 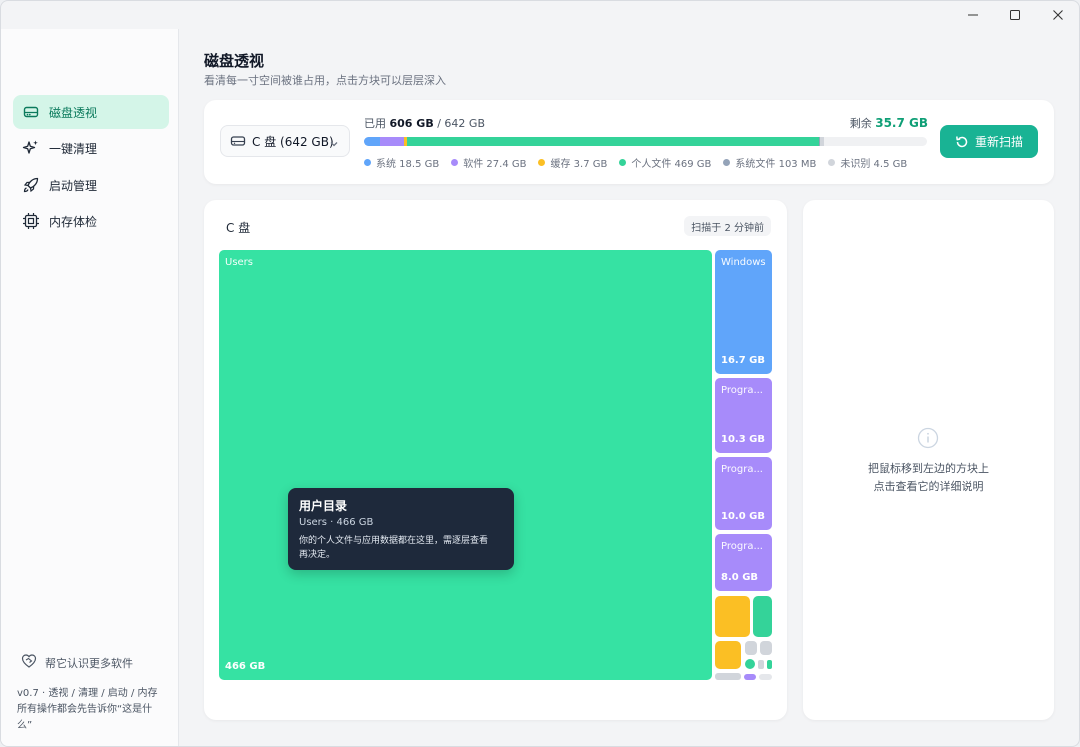 I want to click on tooltip-title: 用户目录, so click(x=323, y=506).